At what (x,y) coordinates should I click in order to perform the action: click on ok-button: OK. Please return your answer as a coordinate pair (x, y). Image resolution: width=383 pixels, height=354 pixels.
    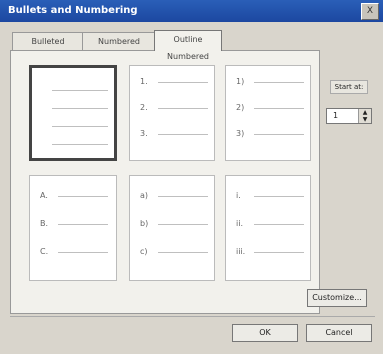
    Looking at the image, I should click on (265, 333).